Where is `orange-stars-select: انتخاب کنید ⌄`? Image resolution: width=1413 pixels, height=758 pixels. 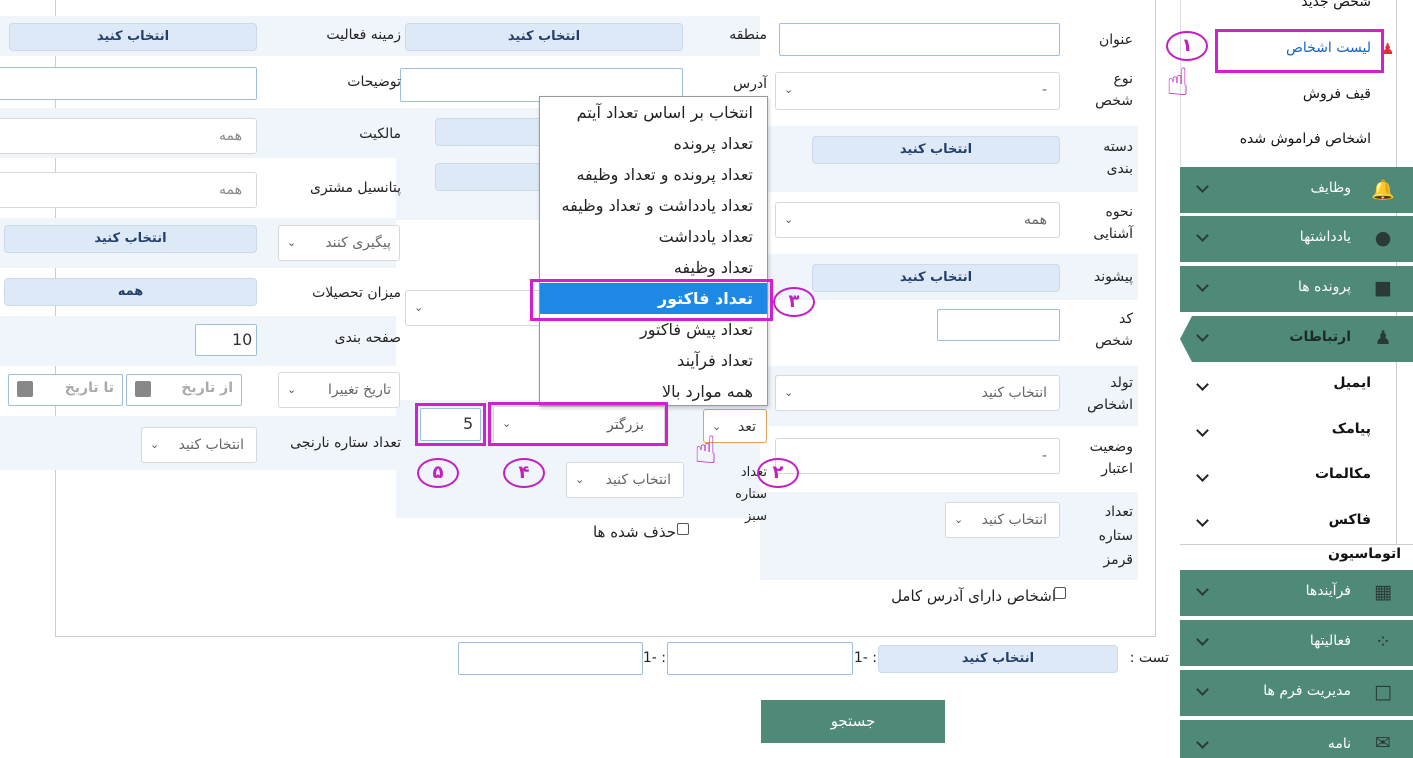 orange-stars-select: انتخاب کنید ⌄ is located at coordinates (199, 445).